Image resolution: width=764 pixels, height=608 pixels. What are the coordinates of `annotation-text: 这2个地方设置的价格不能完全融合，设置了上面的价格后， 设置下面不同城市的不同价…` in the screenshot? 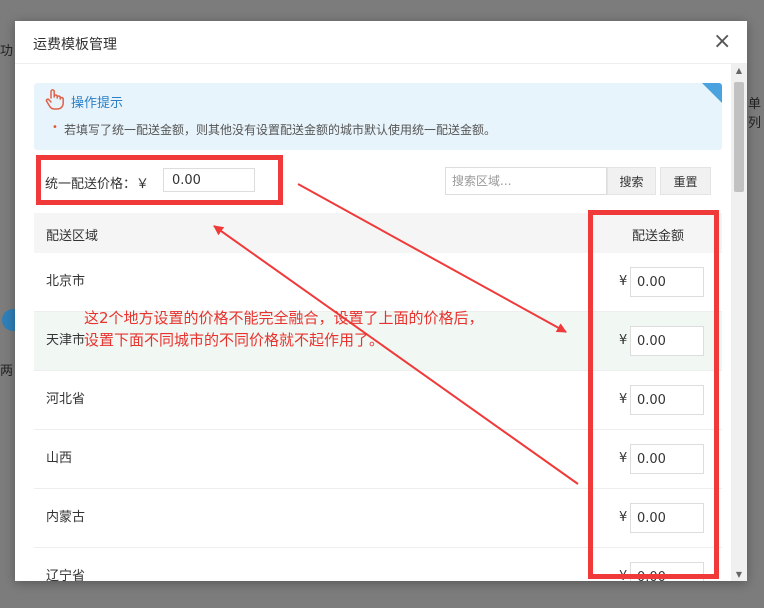 It's located at (284, 329).